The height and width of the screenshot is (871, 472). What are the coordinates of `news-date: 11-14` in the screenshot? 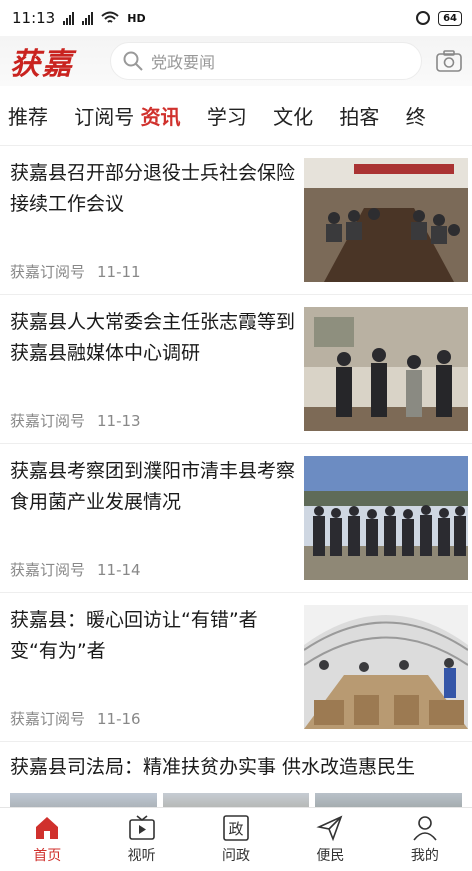 It's located at (119, 570).